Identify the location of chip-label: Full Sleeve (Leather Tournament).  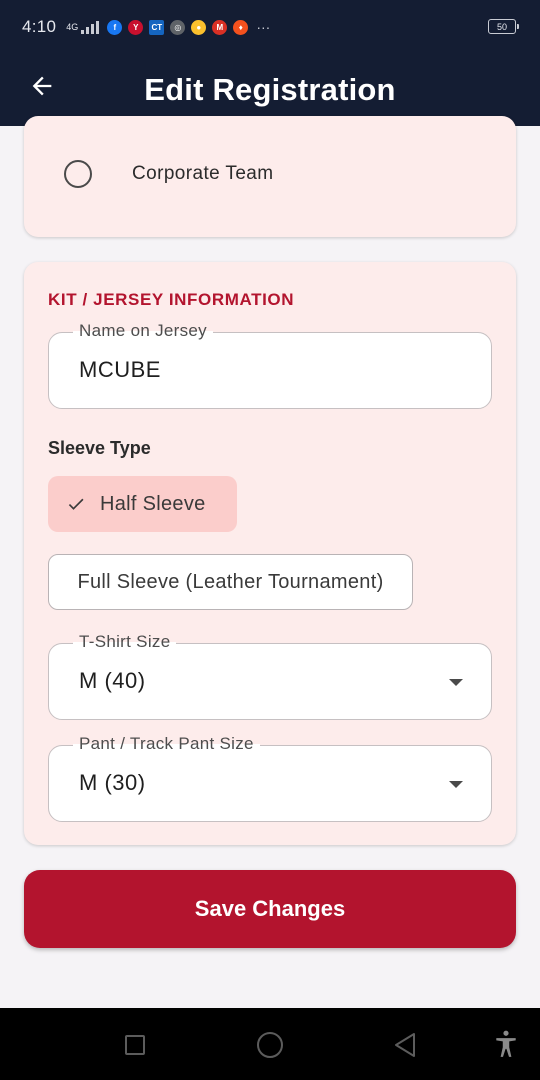
(230, 581).